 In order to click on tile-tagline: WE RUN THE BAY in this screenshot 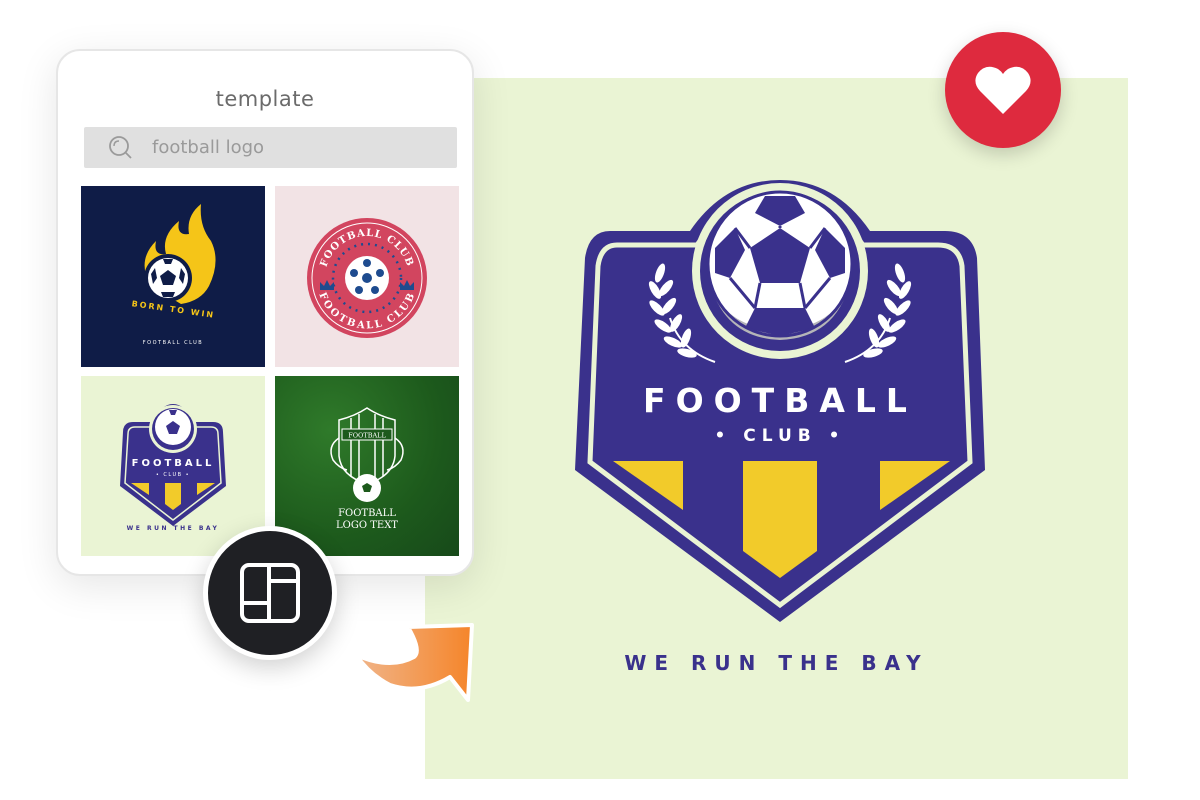, I will do `click(173, 528)`.